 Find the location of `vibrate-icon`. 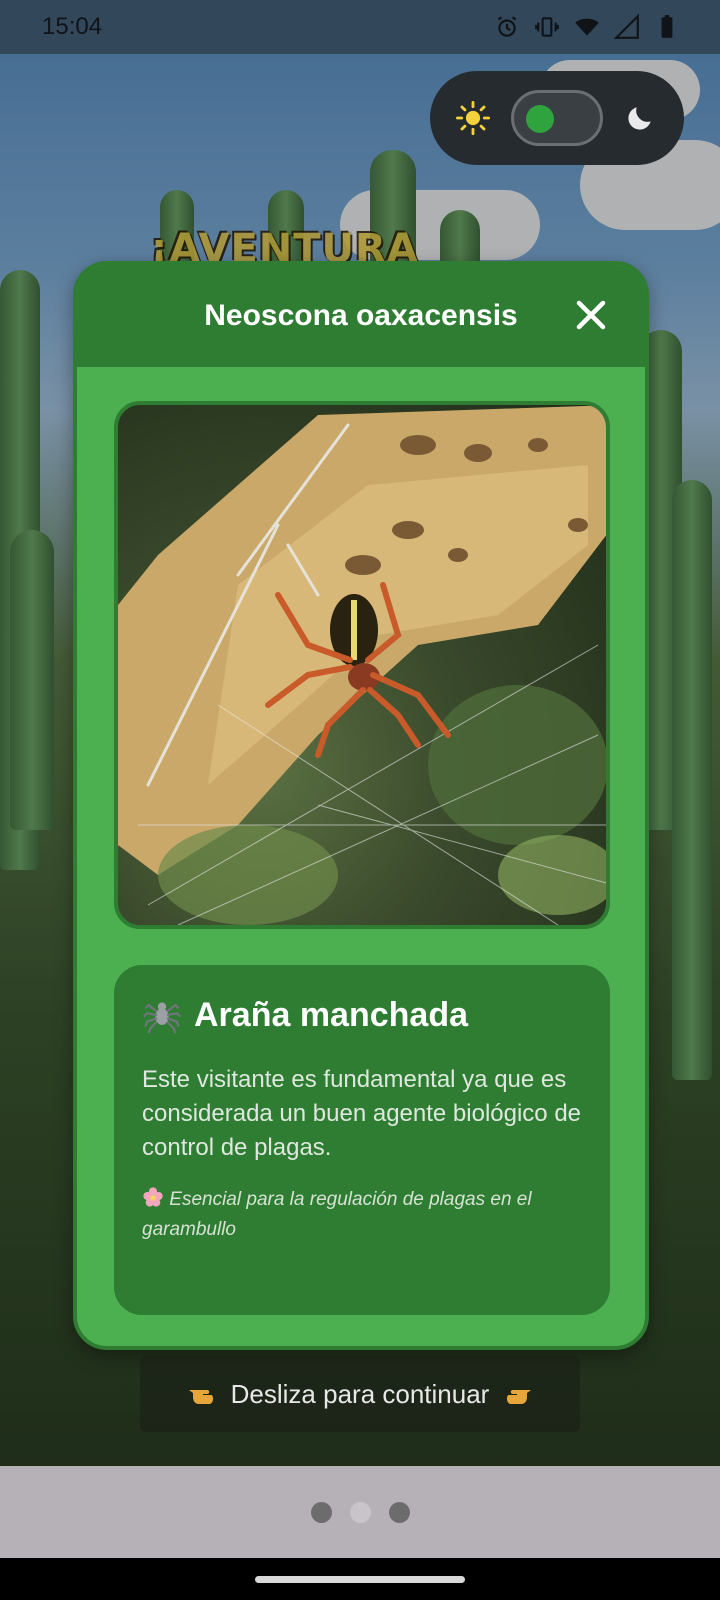

vibrate-icon is located at coordinates (547, 27).